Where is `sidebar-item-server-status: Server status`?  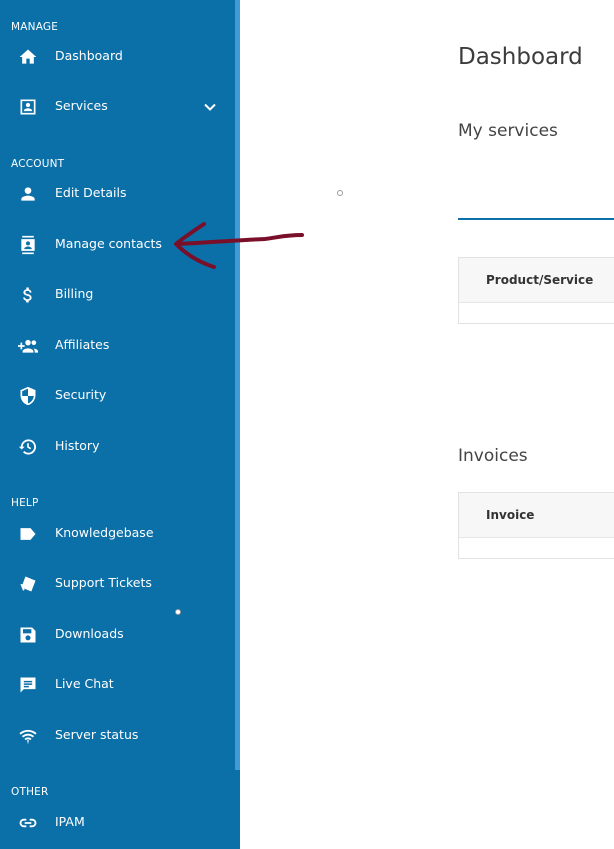
sidebar-item-server-status: Server status is located at coordinates (117, 736).